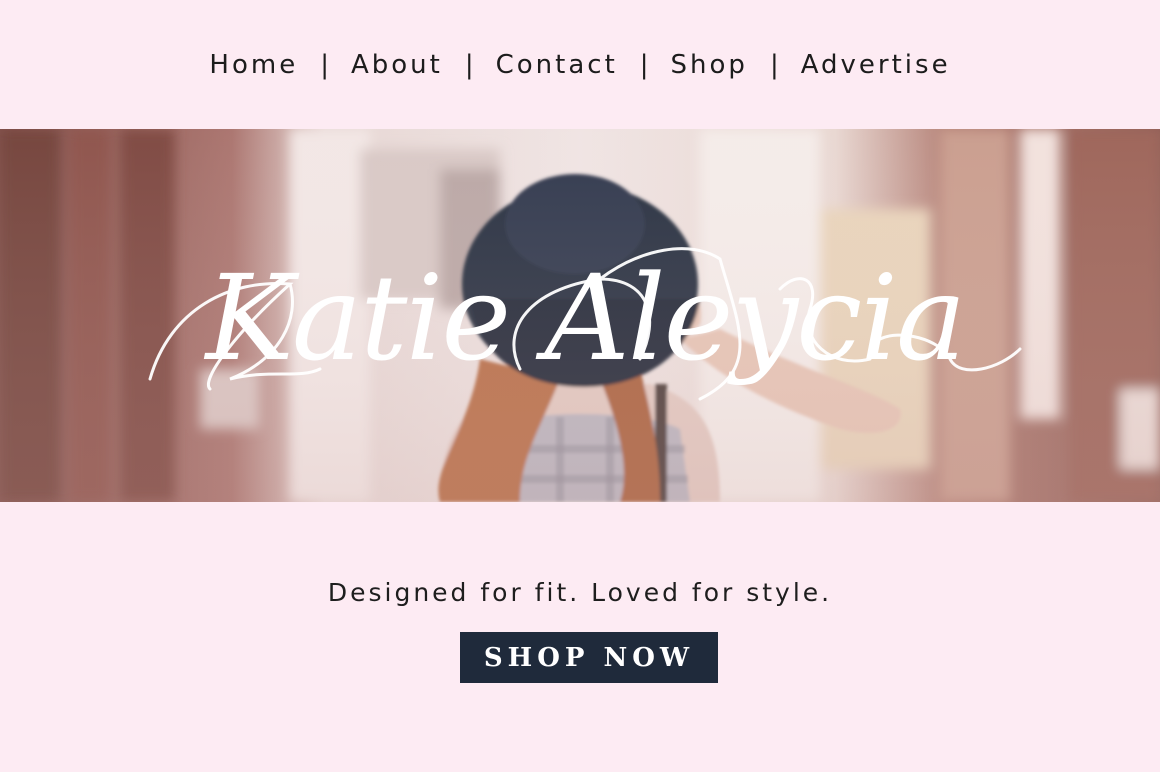 This screenshot has width=1160, height=772. Describe the element at coordinates (397, 65) in the screenshot. I see `nav-link-about: About` at that location.